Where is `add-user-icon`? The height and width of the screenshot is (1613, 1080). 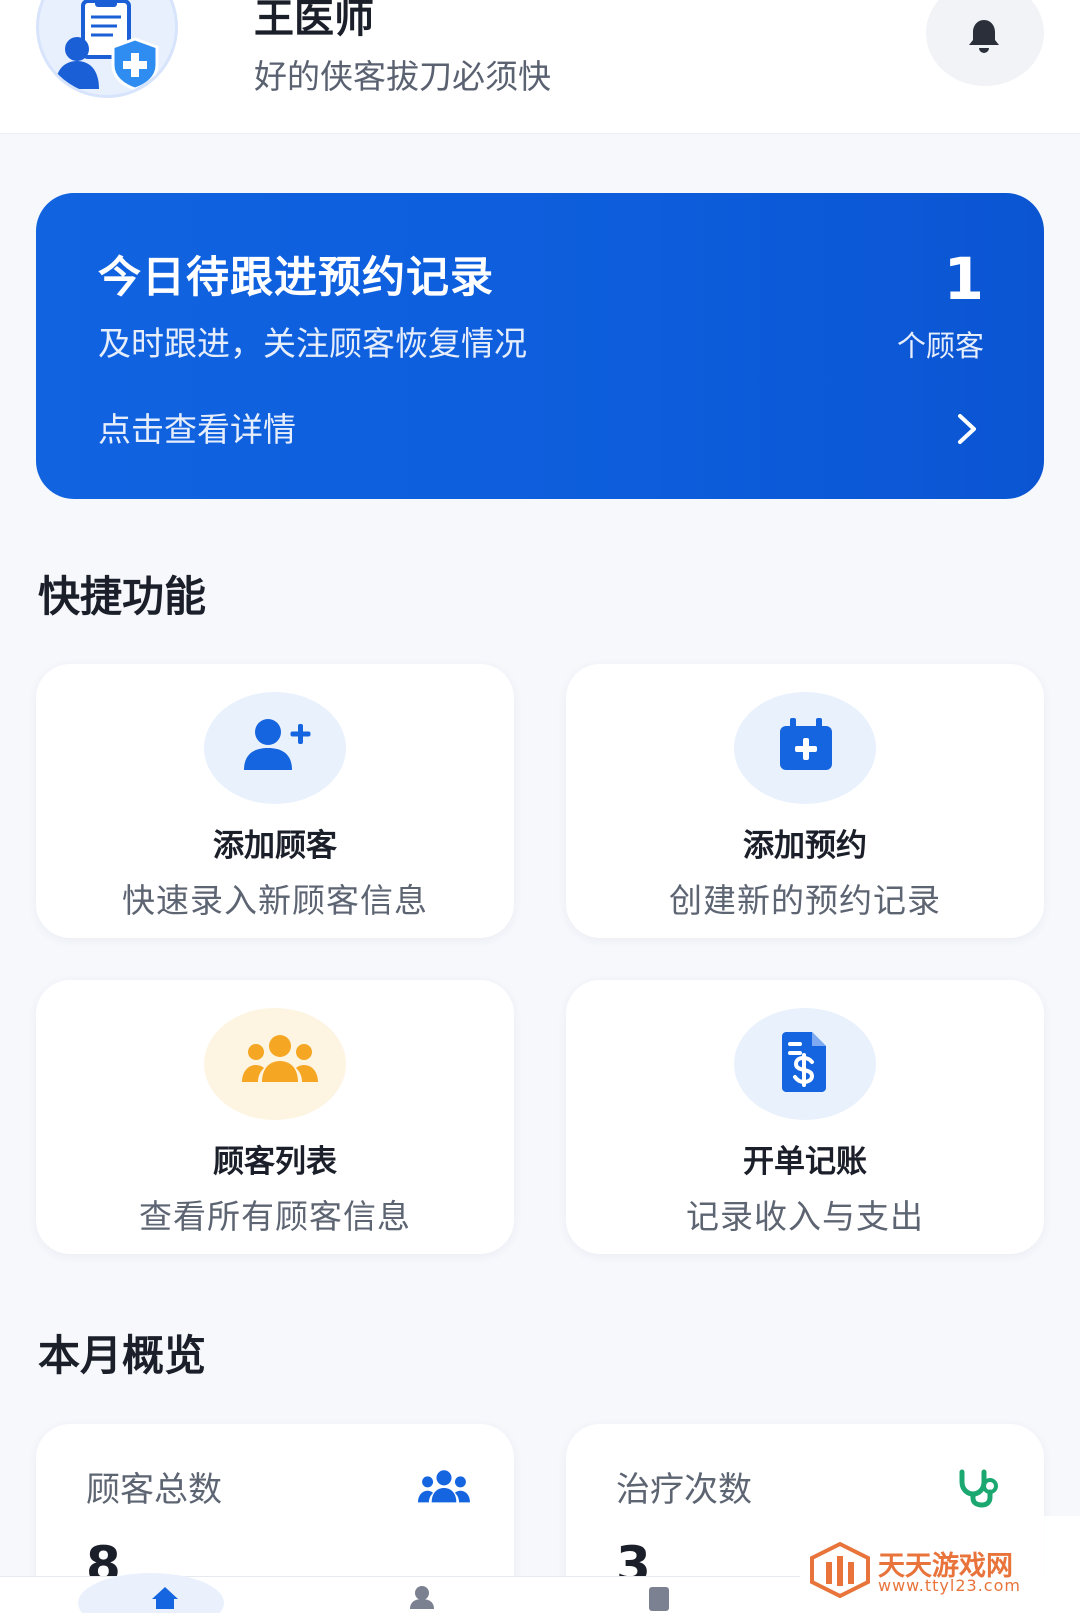
add-user-icon is located at coordinates (277, 744).